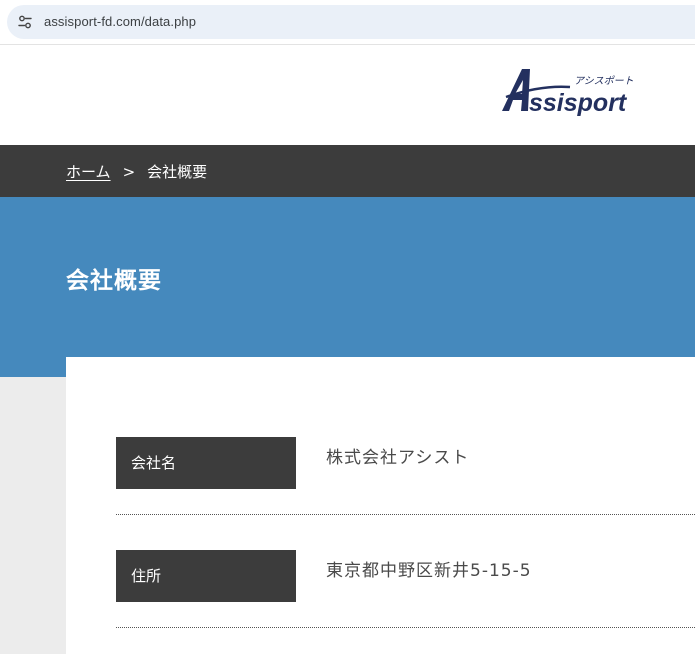 This screenshot has height=654, width=695. Describe the element at coordinates (347, 171) in the screenshot. I see `breadcrumb-bar: ホーム > 会社概要` at that location.